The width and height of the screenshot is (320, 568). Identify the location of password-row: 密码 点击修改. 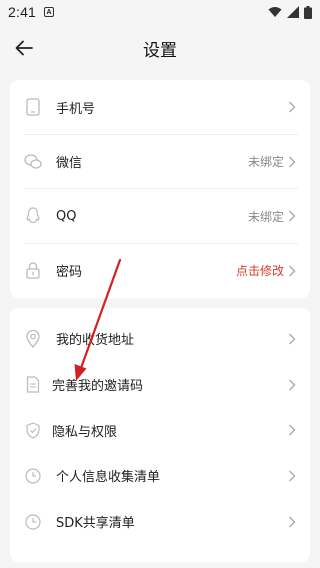
(160, 271).